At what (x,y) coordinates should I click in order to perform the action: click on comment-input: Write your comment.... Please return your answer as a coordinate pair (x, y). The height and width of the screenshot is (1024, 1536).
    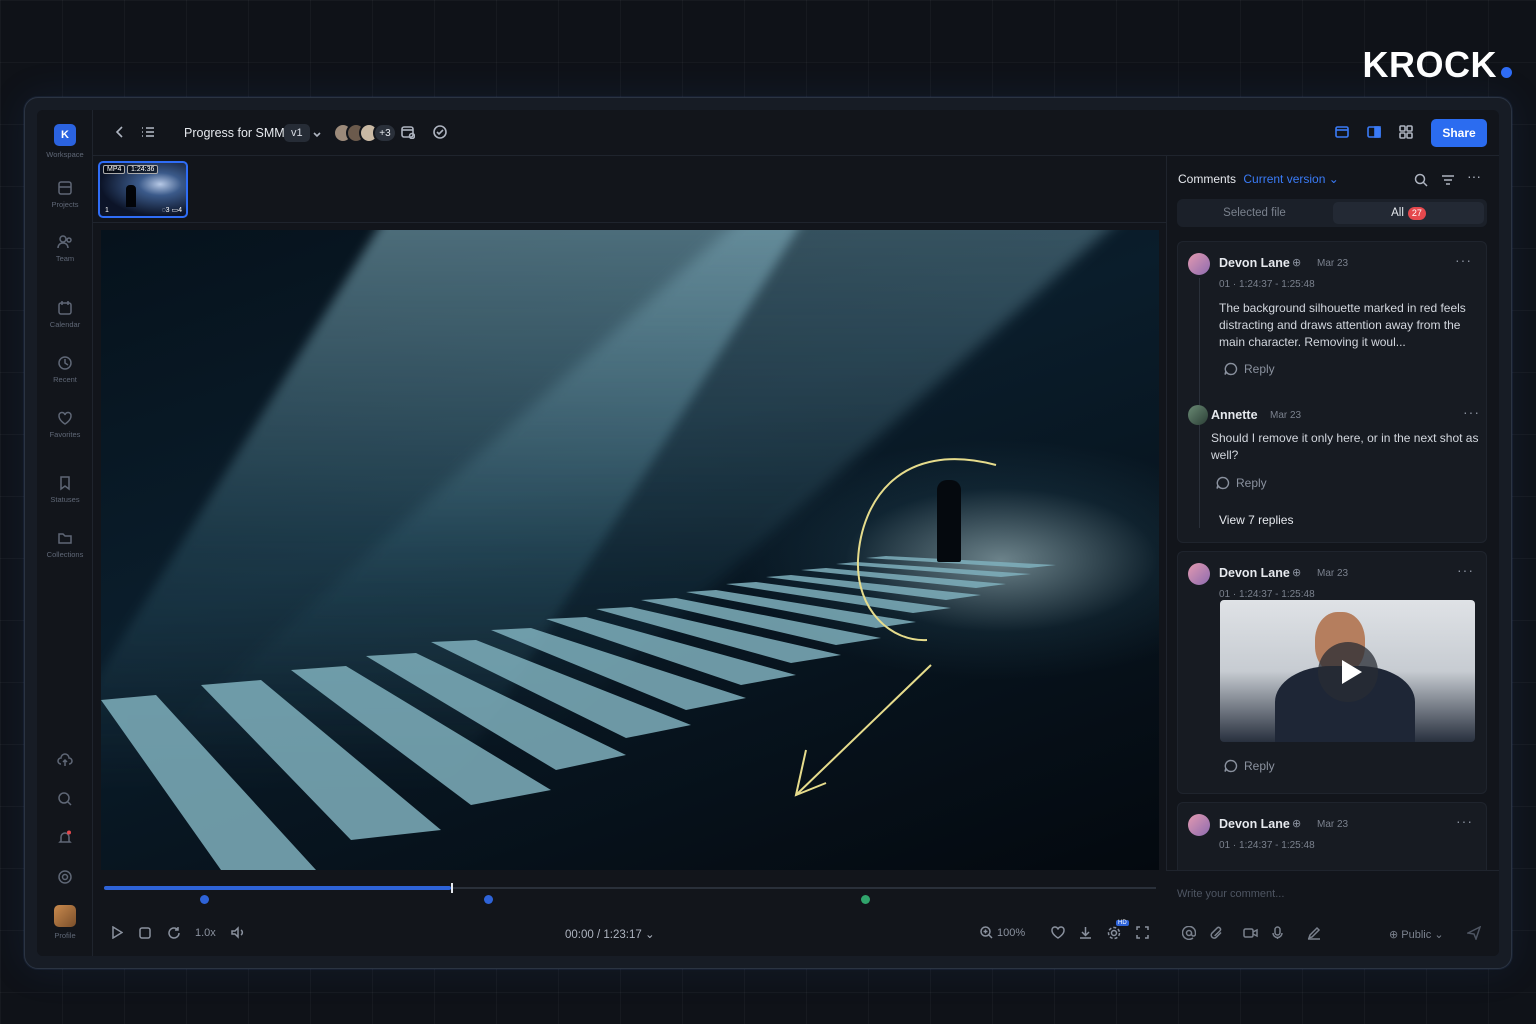
    Looking at the image, I should click on (1230, 894).